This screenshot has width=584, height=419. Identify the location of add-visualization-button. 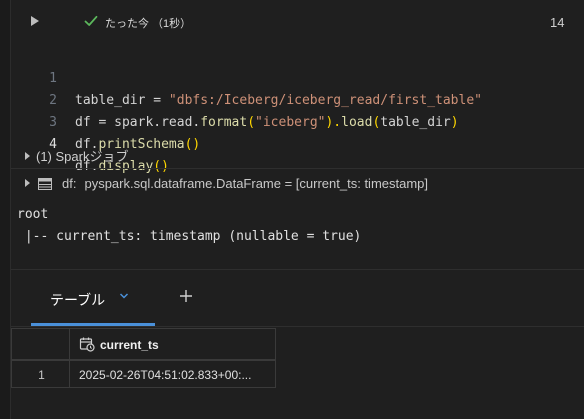
(186, 297).